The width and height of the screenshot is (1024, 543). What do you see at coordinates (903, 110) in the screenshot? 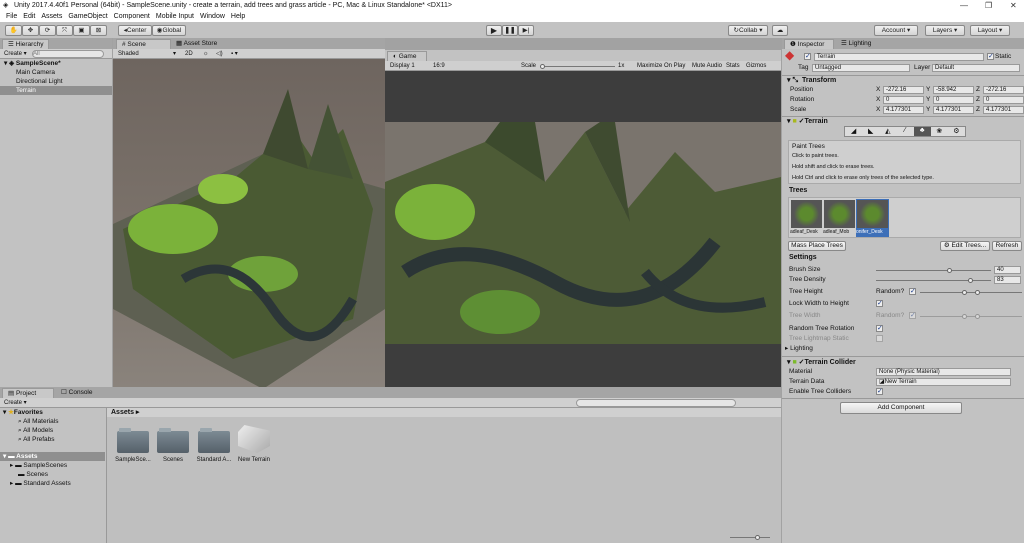
I see `scale-x-field: 4.177301` at bounding box center [903, 110].